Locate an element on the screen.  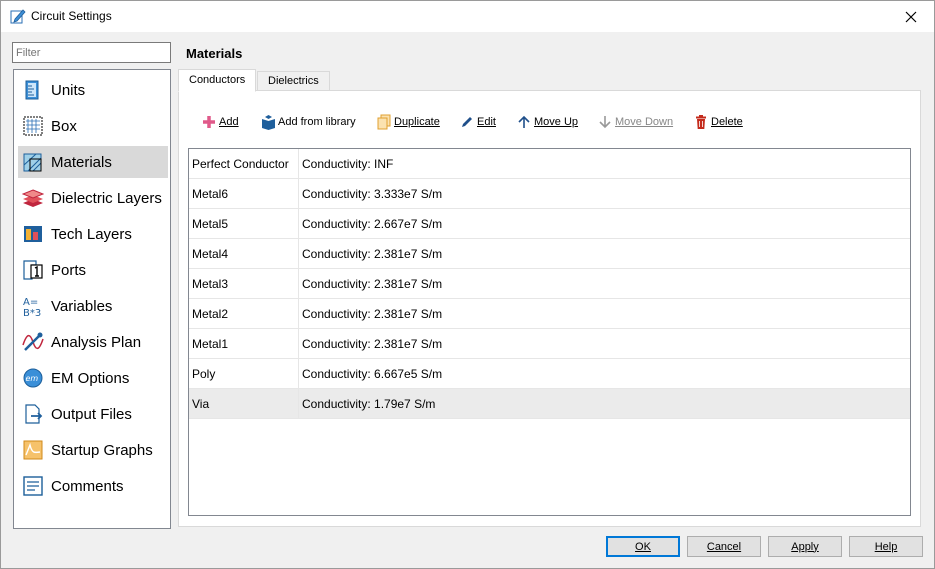
sidebar-item-label: Tech Layers is located at coordinates (91, 234).